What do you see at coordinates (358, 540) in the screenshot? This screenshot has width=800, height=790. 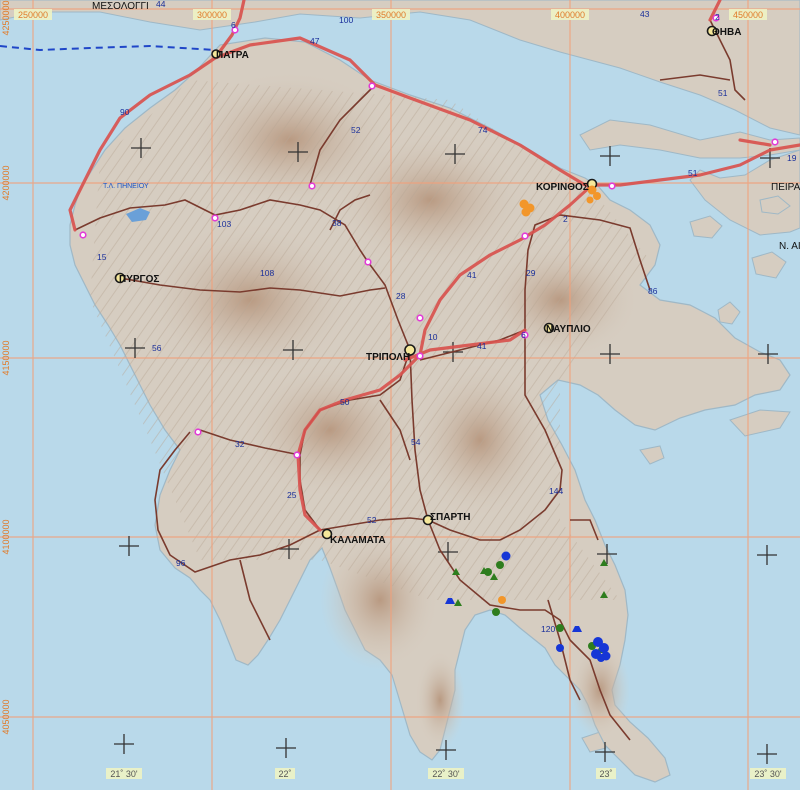 I see `city-label-kalamata: ΚΑΛΑΜΑΤΑ` at bounding box center [358, 540].